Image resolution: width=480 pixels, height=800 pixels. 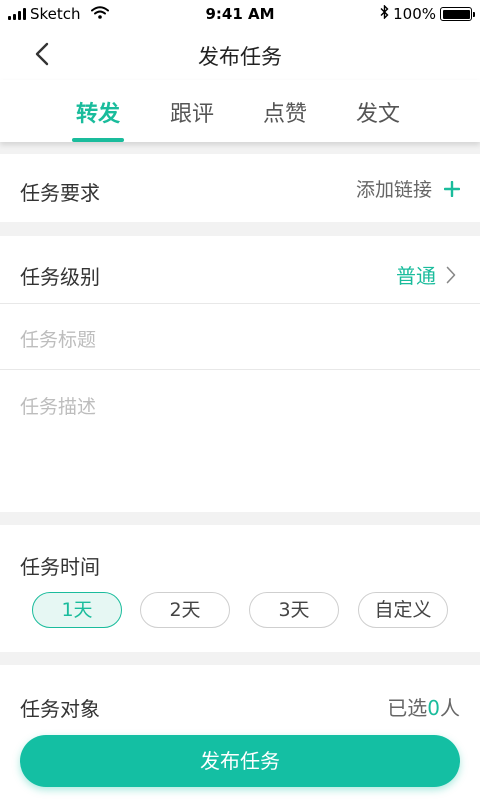 I want to click on target-count: 0, so click(x=433, y=708).